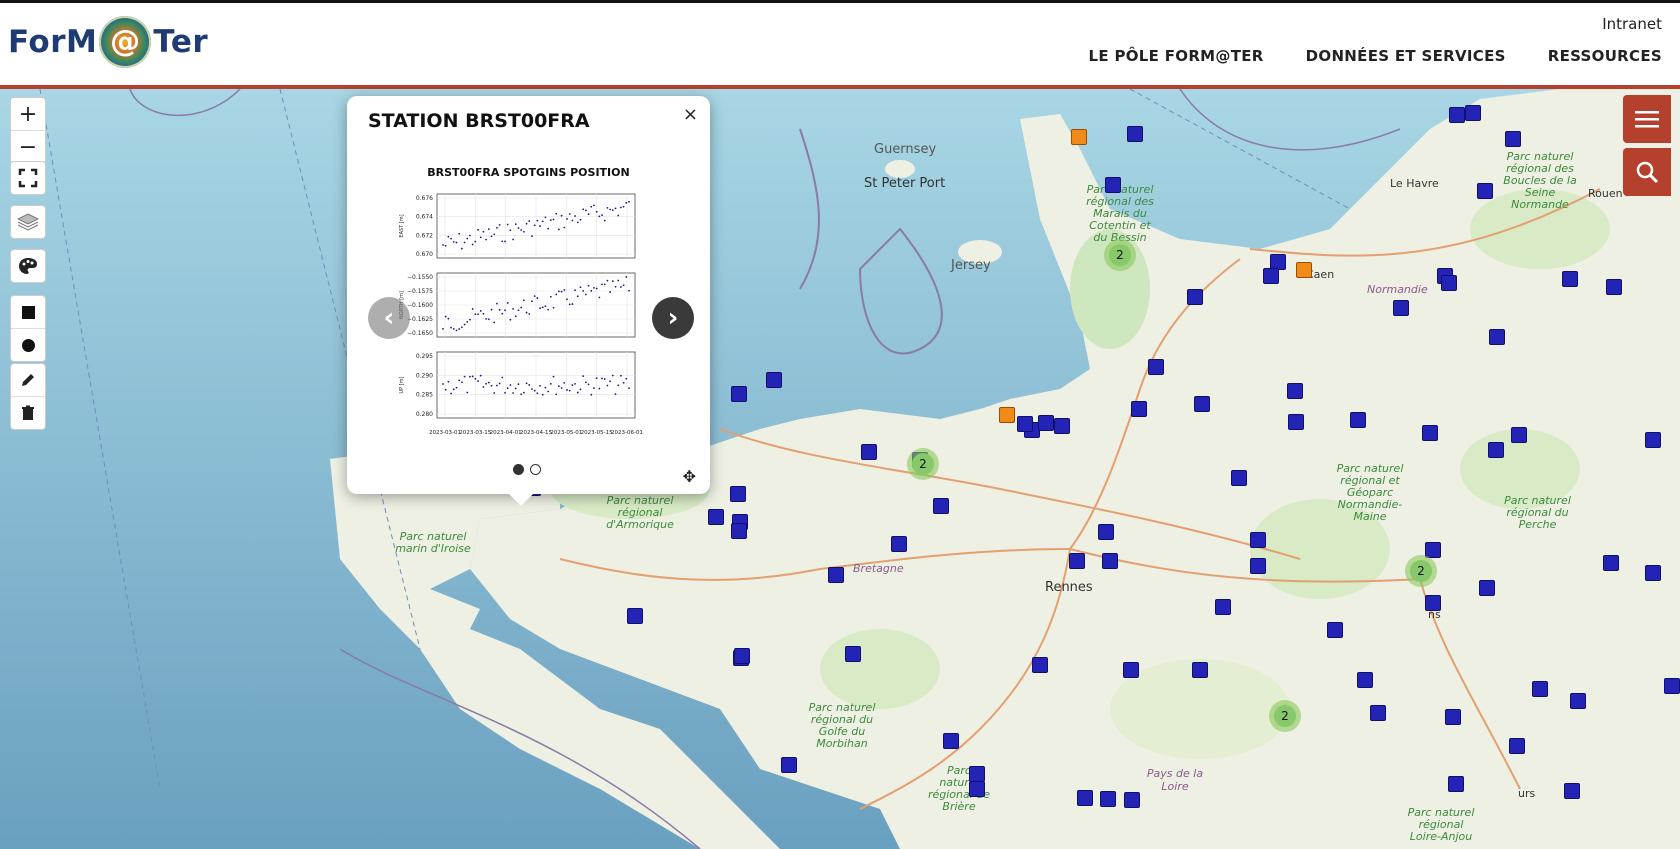 The image size is (1680, 849). Describe the element at coordinates (108, 42) in the screenshot. I see `formater-logo: ForM @ Ter` at that location.